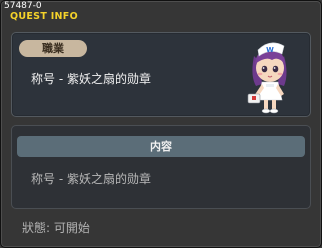  What do you see at coordinates (161, 146) in the screenshot?
I see `content-header: 内容` at bounding box center [161, 146].